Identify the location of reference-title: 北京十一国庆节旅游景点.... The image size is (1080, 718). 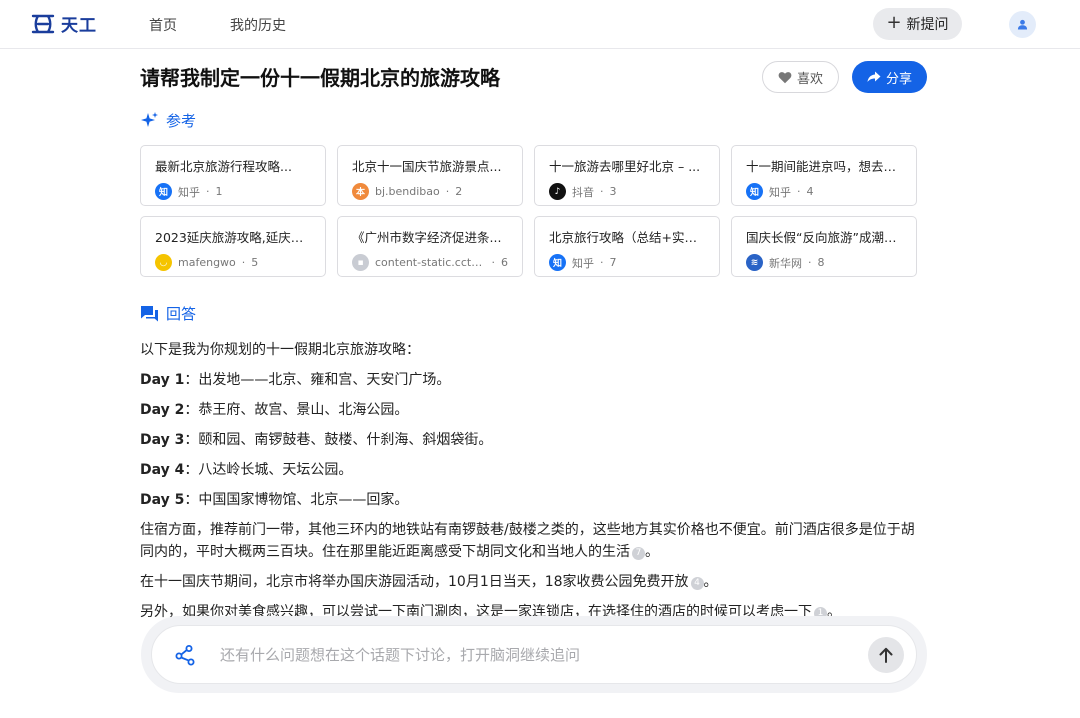
(427, 166).